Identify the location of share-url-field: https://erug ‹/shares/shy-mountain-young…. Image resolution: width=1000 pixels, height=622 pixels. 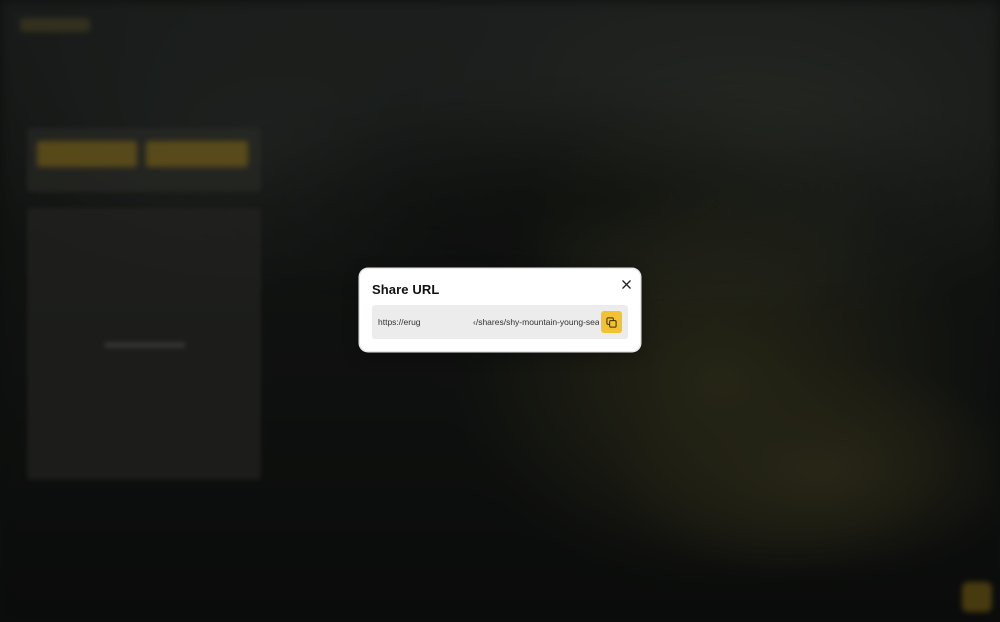
(500, 322).